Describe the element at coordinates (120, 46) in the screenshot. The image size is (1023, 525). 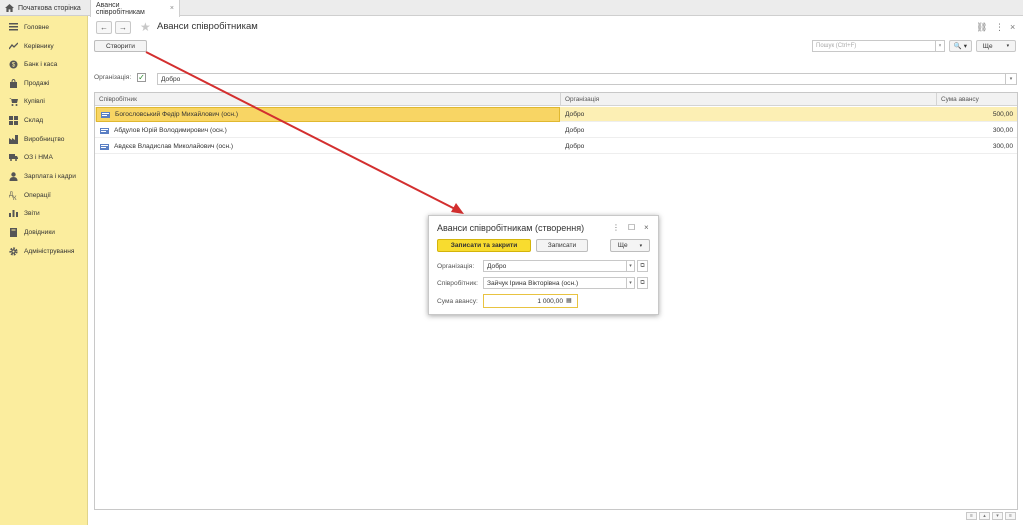
I see `create-button: Створити` at that location.